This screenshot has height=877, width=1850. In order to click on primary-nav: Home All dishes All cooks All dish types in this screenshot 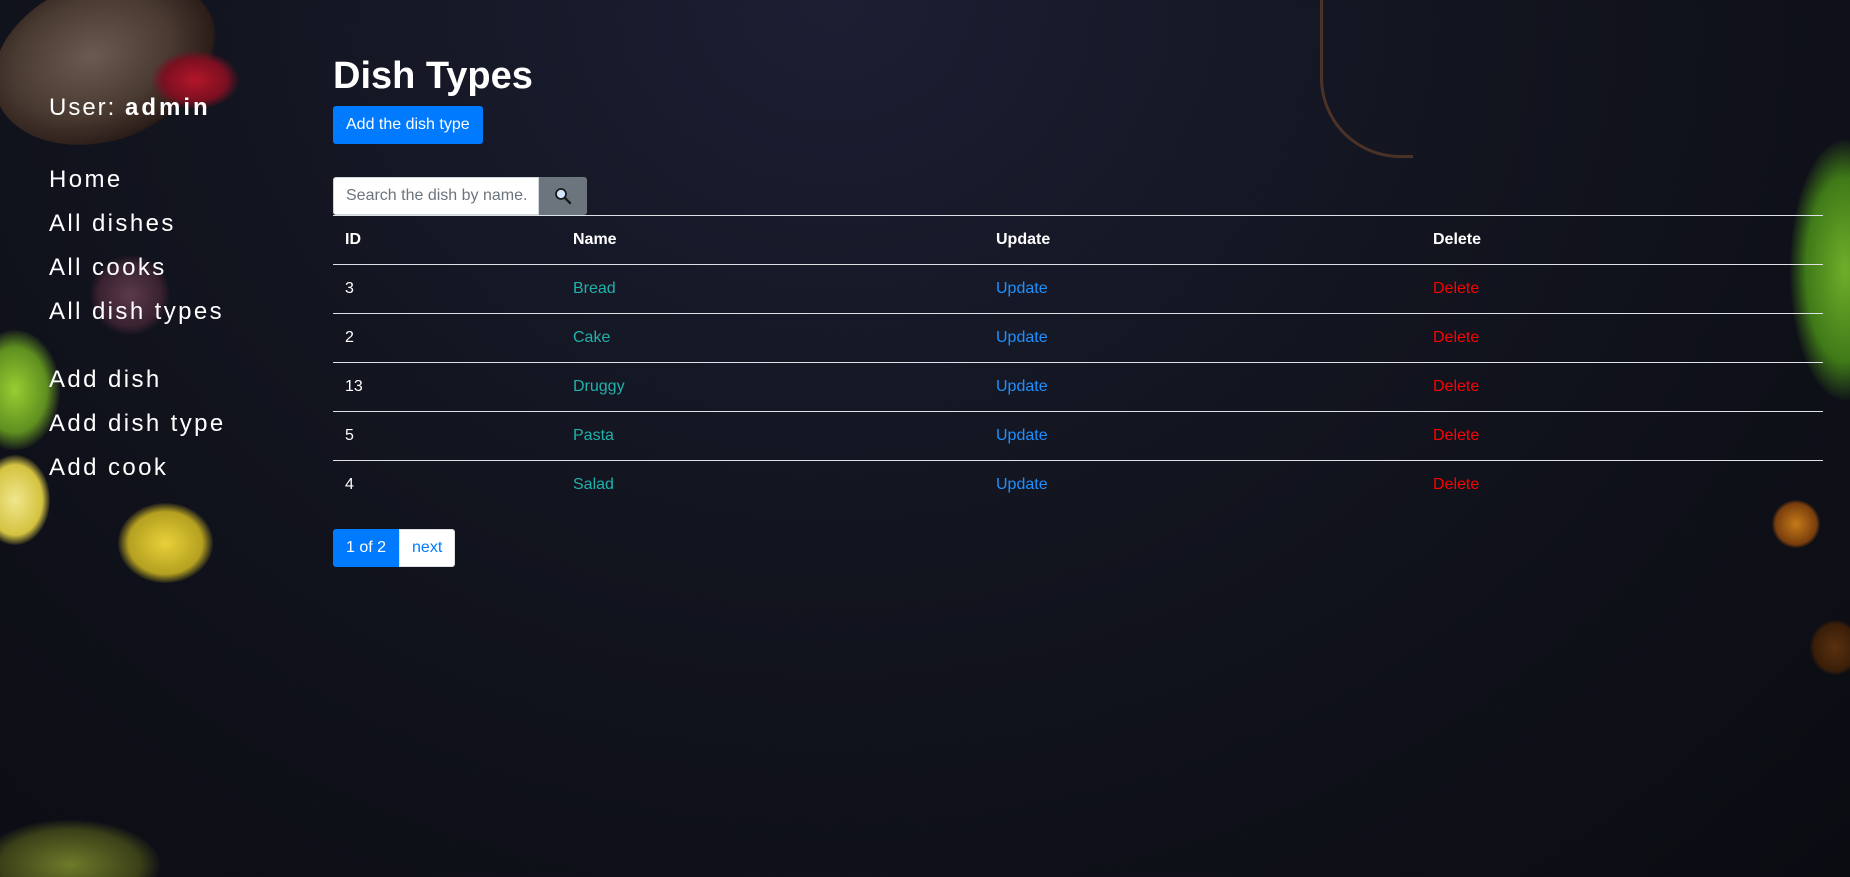, I will do `click(169, 246)`.